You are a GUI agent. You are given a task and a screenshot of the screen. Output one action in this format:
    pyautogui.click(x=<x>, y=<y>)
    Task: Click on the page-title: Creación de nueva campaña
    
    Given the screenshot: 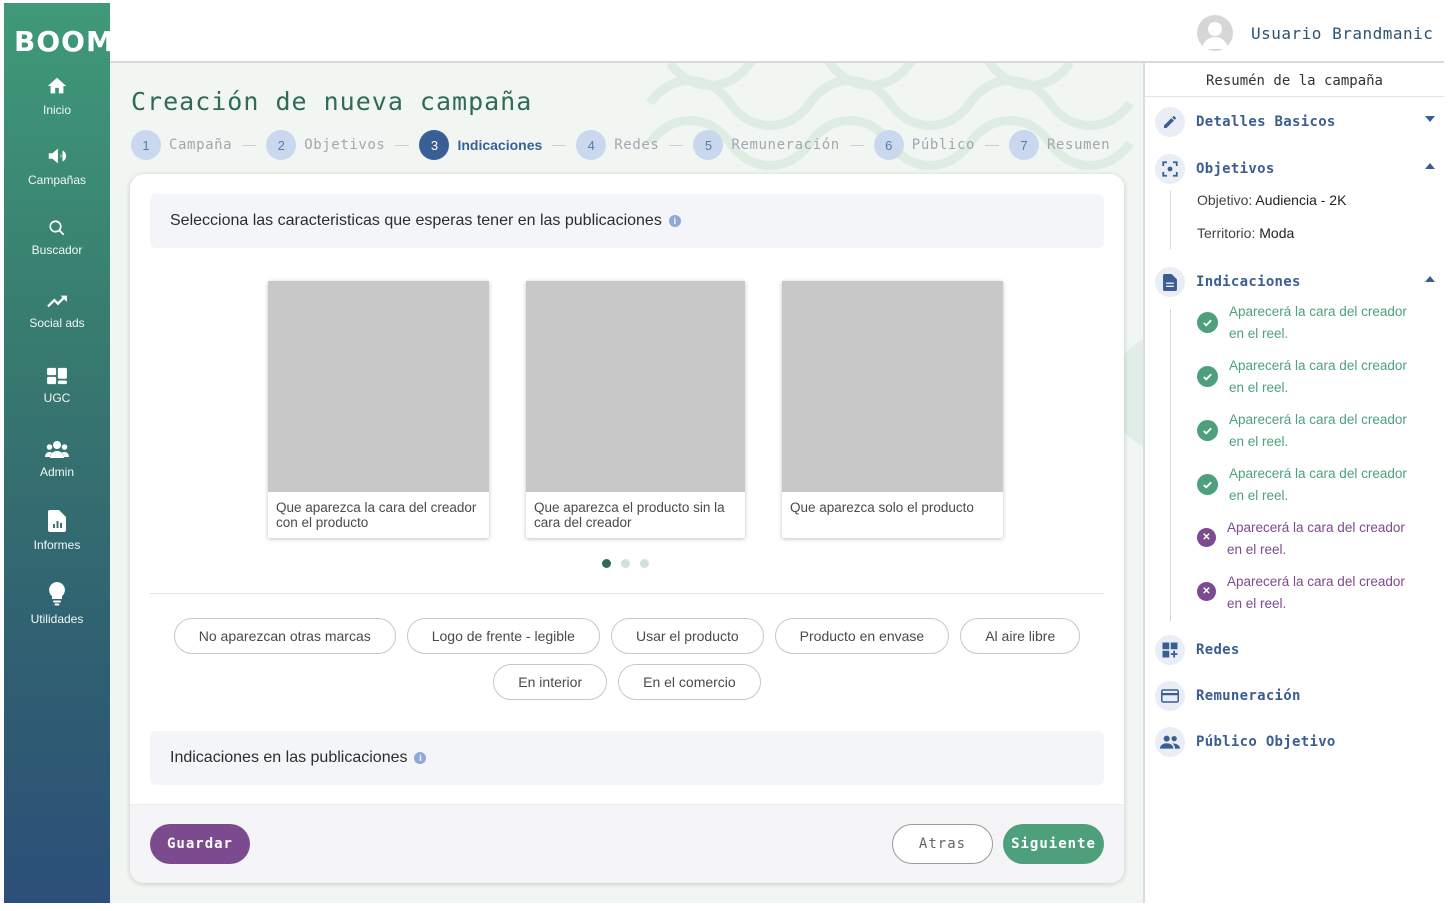 What is the action you would take?
    pyautogui.click(x=332, y=101)
    